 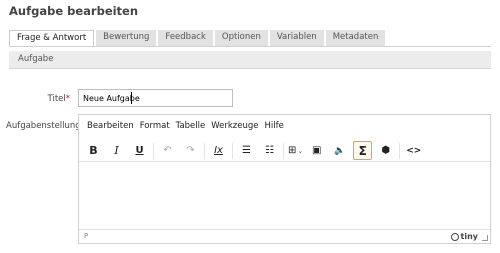 What do you see at coordinates (234, 126) in the screenshot?
I see `menu-werkzeuge: Werkzeuge` at bounding box center [234, 126].